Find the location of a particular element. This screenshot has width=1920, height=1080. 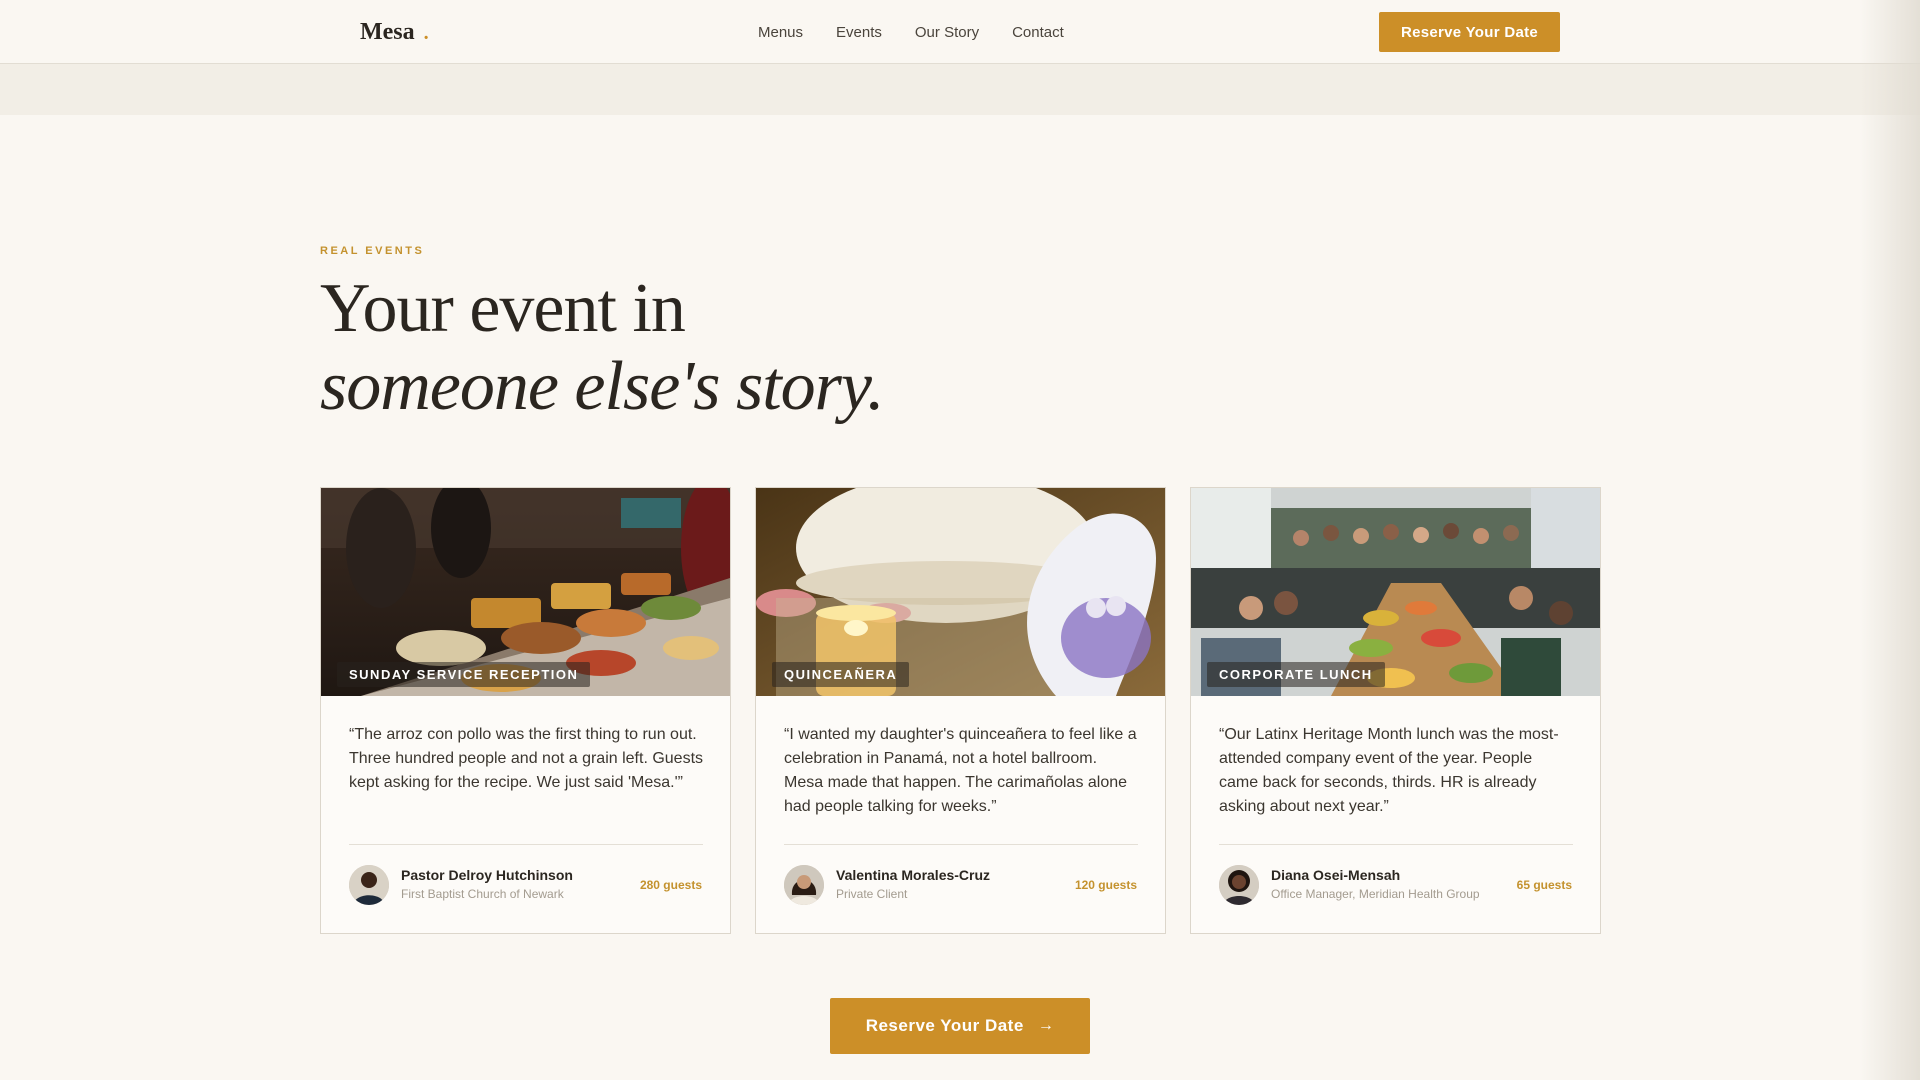

author-role: First Baptist Church of Newark is located at coordinates (482, 894).